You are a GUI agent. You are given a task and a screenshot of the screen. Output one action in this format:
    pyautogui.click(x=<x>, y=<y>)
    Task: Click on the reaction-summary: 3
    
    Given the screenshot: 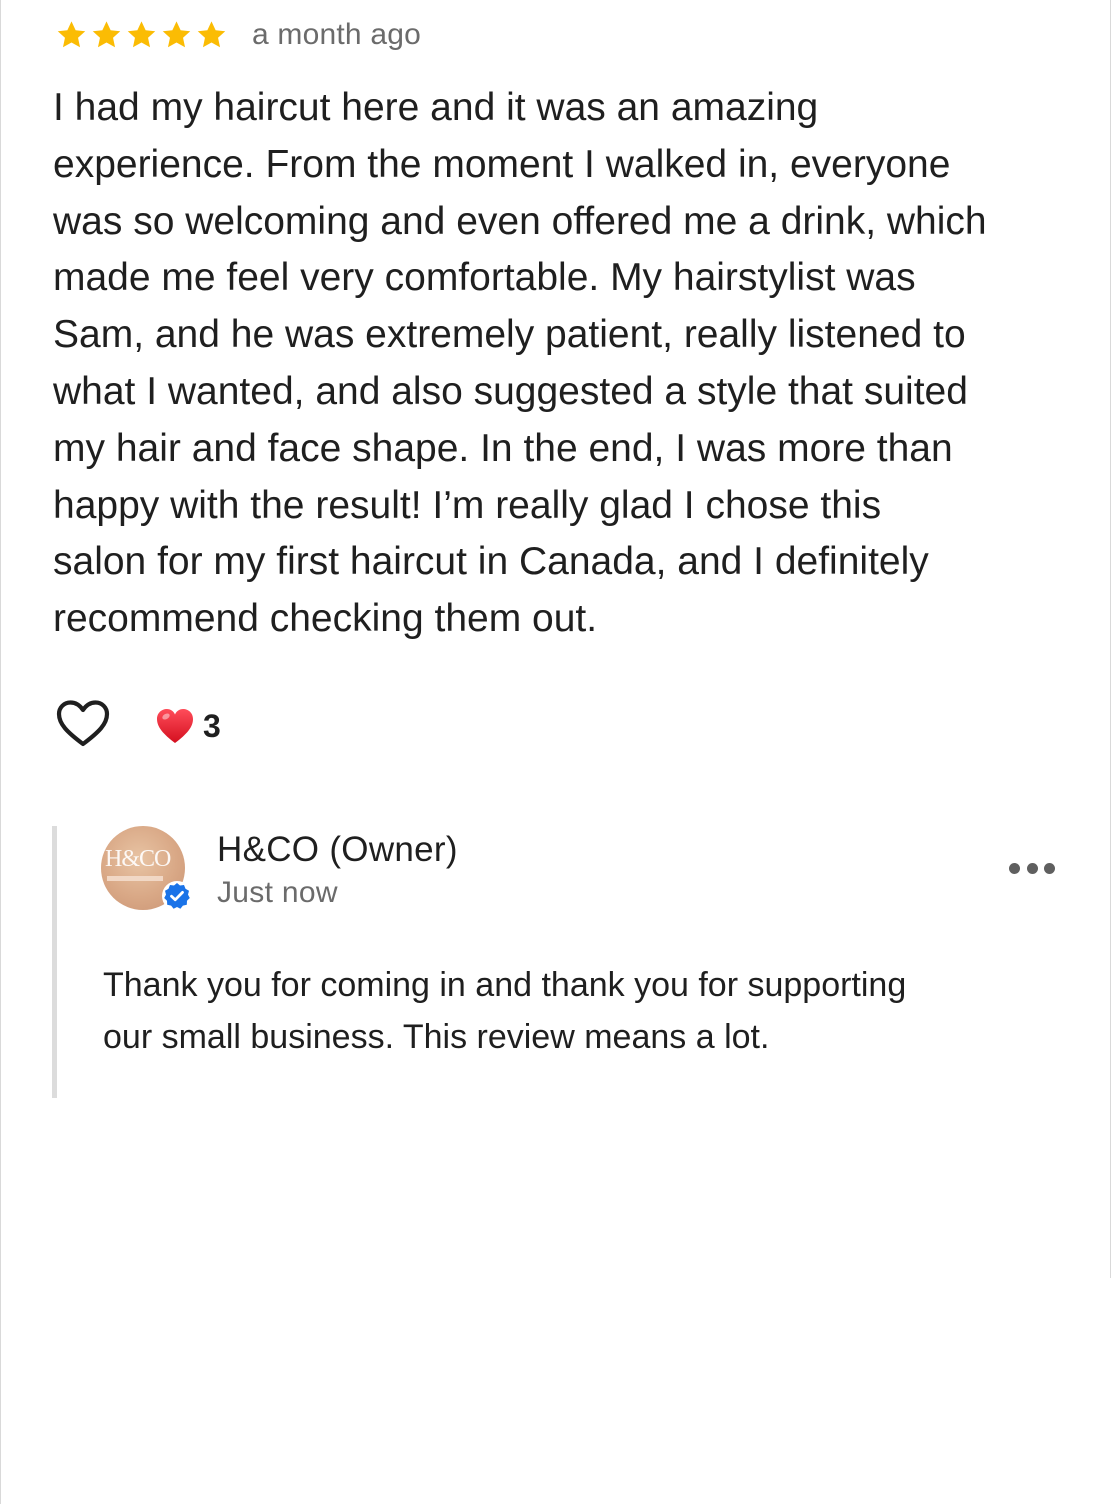 What is the action you would take?
    pyautogui.click(x=188, y=726)
    